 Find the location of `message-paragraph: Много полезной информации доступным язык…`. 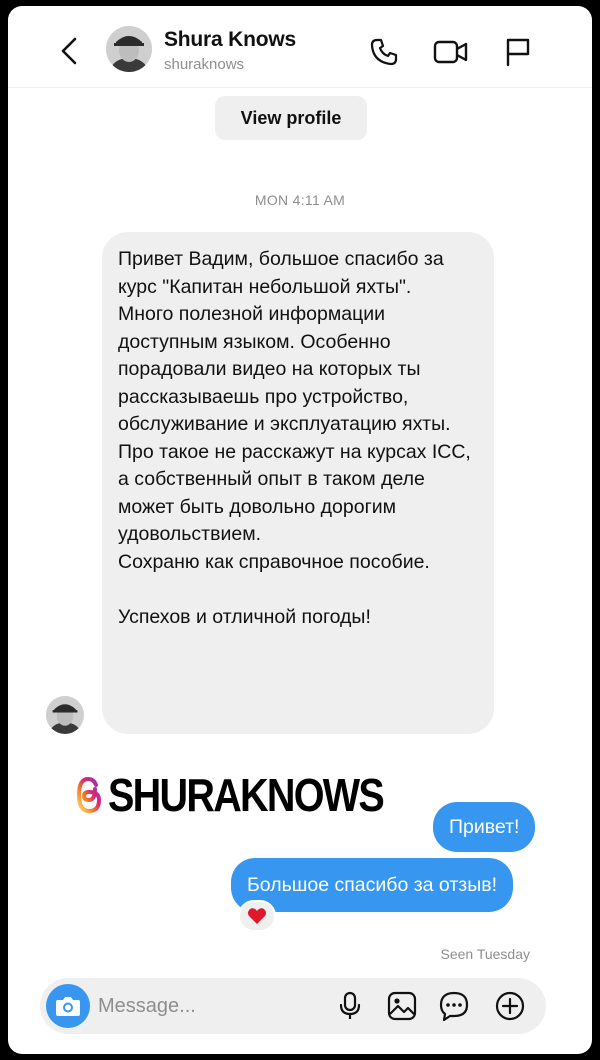

message-paragraph: Много полезной информации доступным язык… is located at coordinates (284, 369).